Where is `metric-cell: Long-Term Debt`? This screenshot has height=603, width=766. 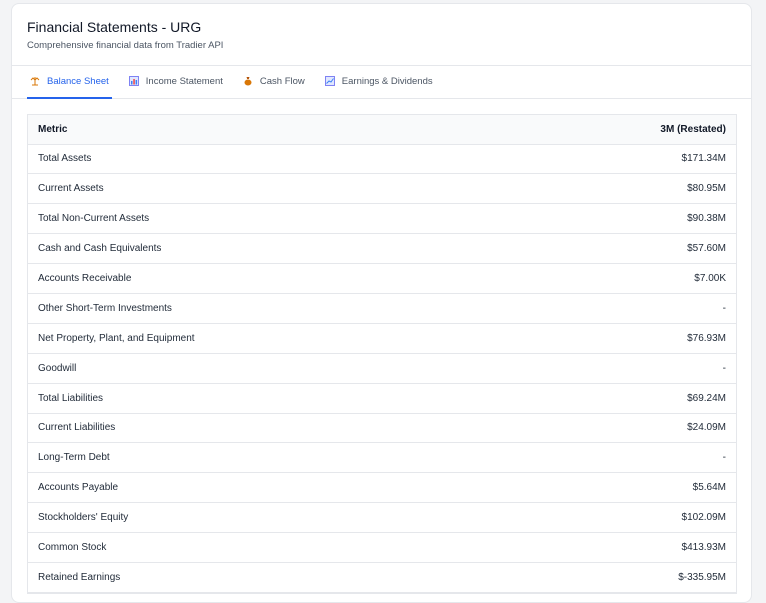 metric-cell: Long-Term Debt is located at coordinates (266, 458).